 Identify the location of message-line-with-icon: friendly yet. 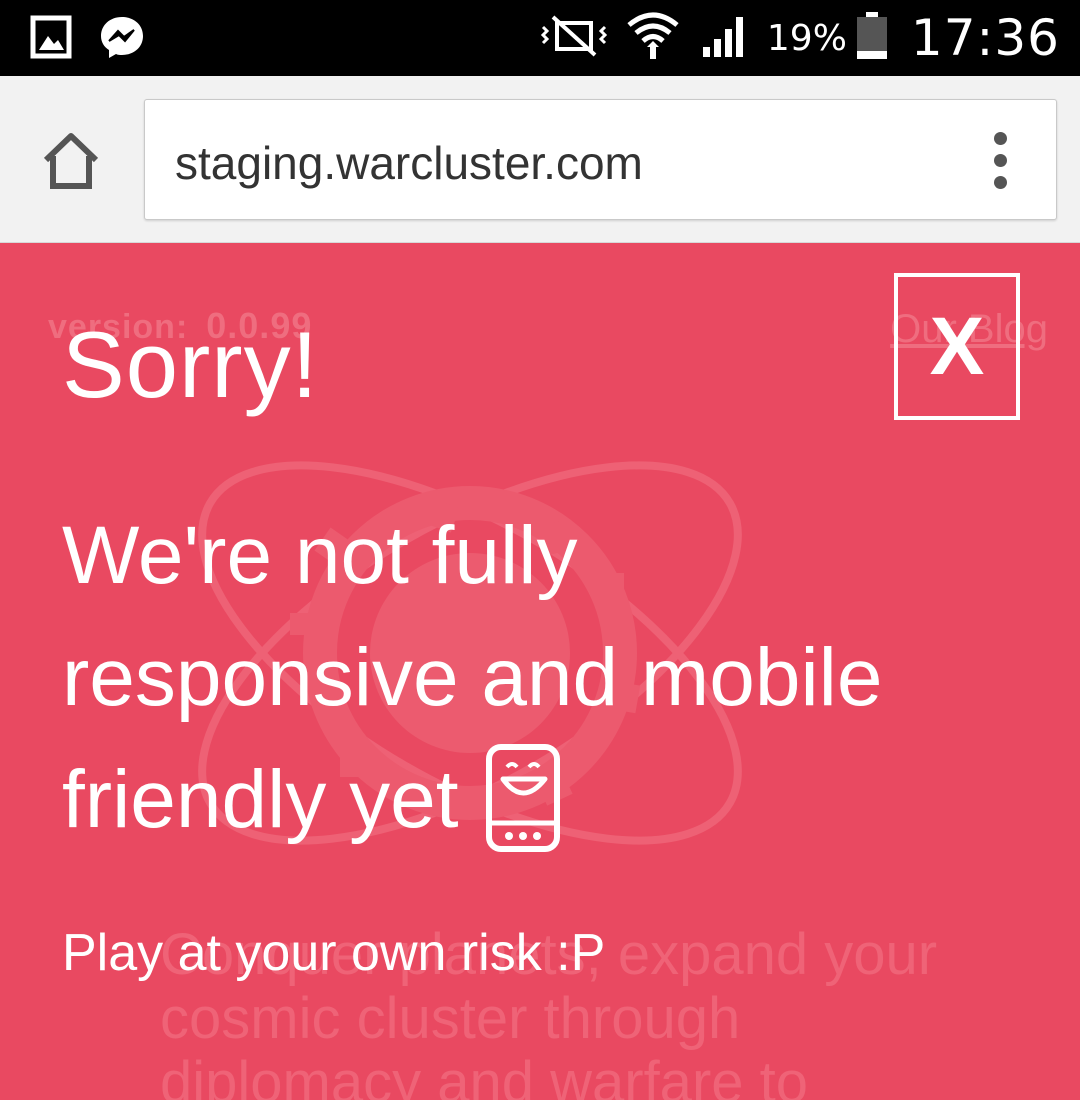
(542, 813).